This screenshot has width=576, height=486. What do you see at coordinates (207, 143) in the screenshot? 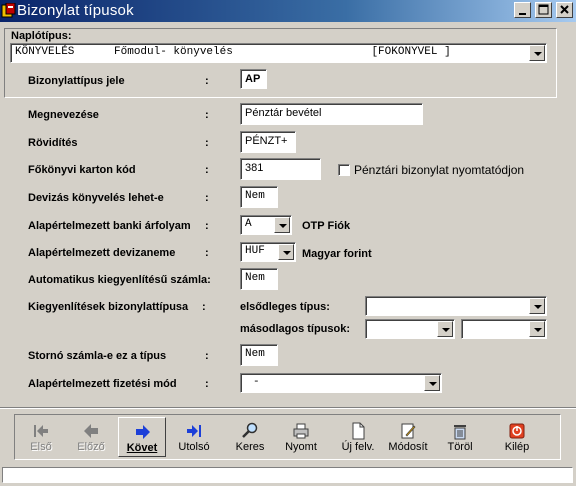
I see `rovidites-colon: :` at bounding box center [207, 143].